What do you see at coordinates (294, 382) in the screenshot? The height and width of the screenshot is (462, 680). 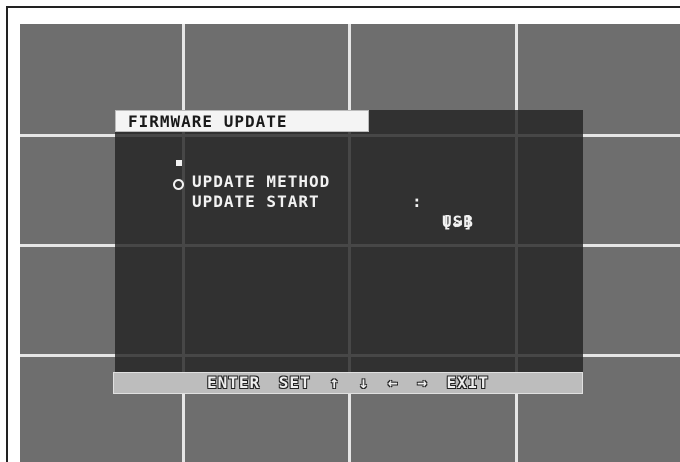 I see `set-label: SET` at bounding box center [294, 382].